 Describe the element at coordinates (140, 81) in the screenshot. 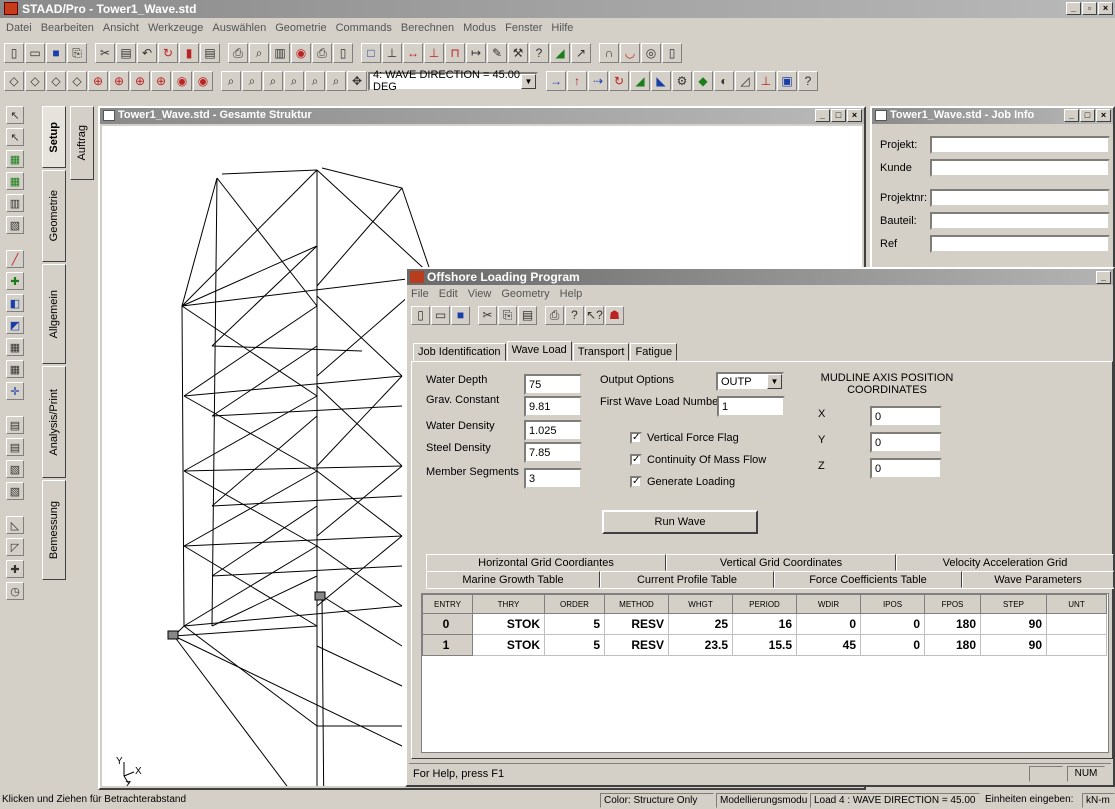

I see `rotate-y-icon: ⊕` at that location.